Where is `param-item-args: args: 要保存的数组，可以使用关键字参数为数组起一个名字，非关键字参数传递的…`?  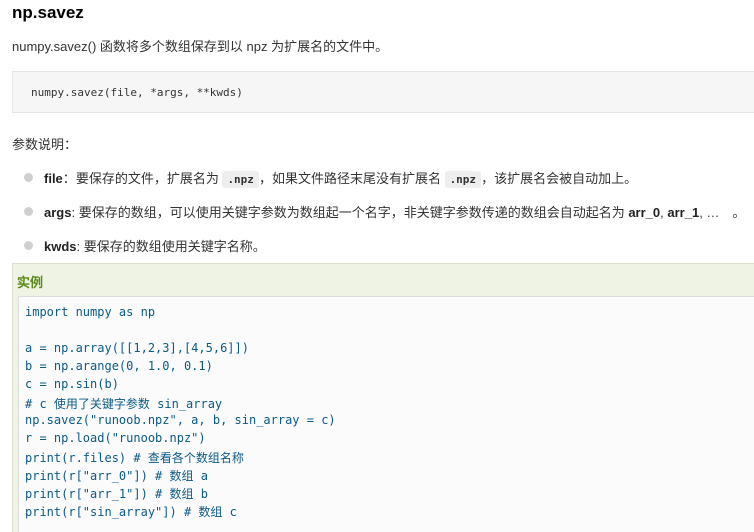
param-item-args: args: 要保存的数组，可以使用关键字参数为数组起一个名字，非关键字参数传递的… is located at coordinates (389, 219).